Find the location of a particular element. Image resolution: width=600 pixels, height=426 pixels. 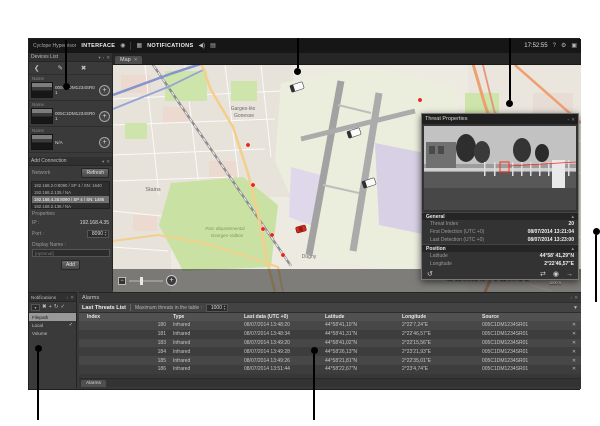

rename-icon: ✎ is located at coordinates (59, 68).